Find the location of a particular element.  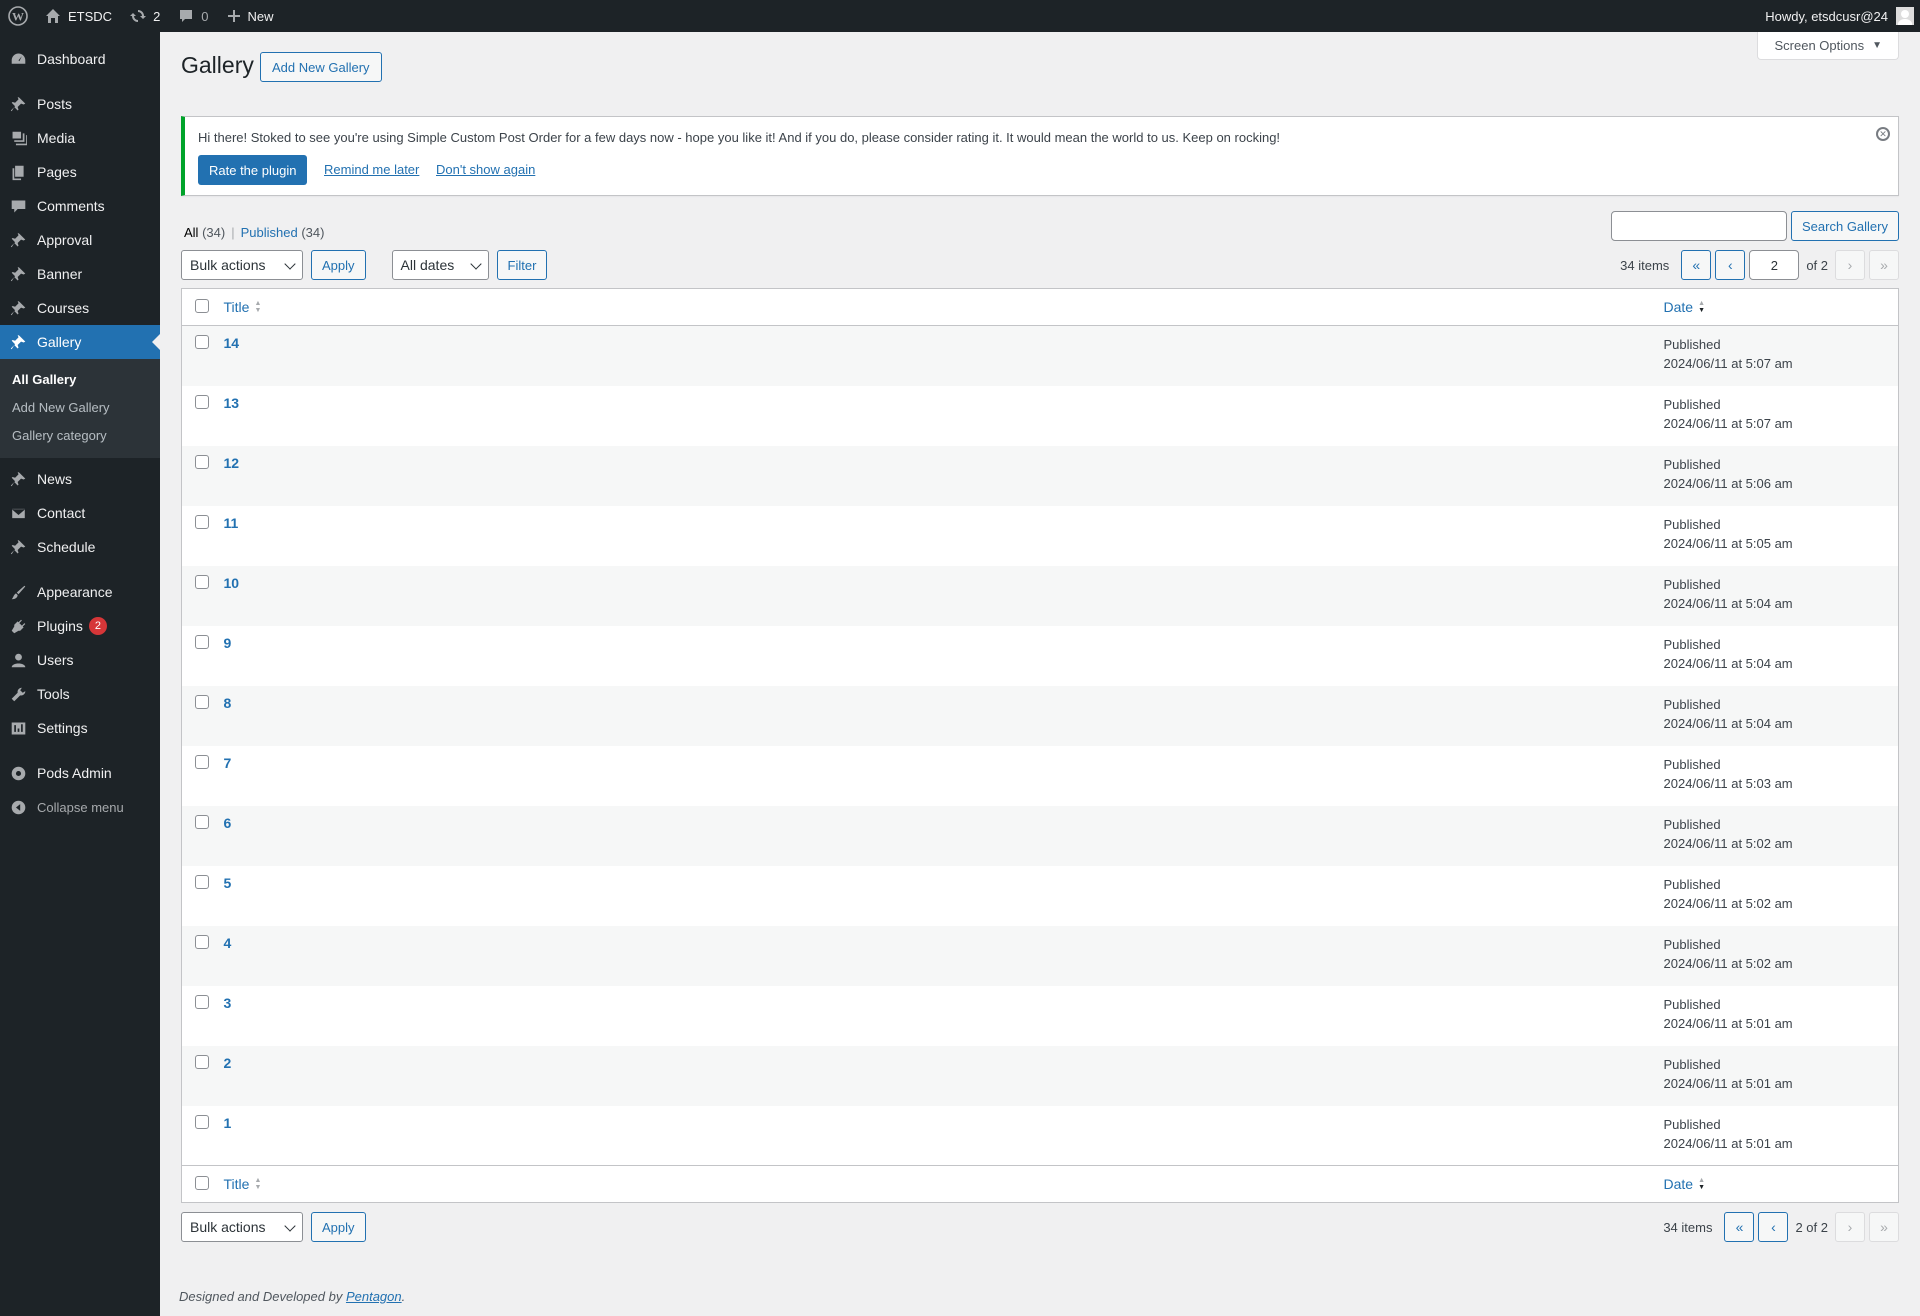

view-all-link: All (34) is located at coordinates (204, 232).